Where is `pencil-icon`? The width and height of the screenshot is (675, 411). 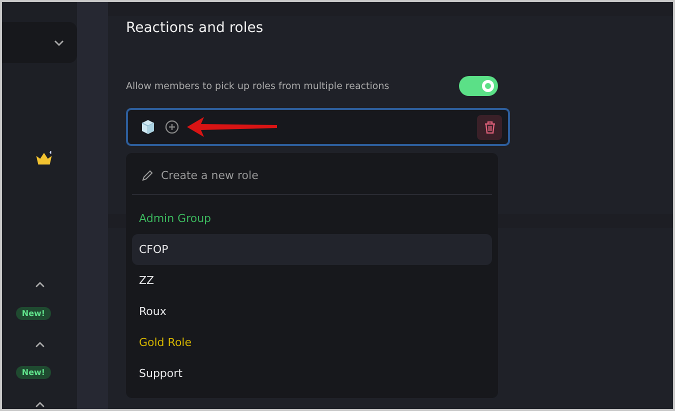 pencil-icon is located at coordinates (147, 175).